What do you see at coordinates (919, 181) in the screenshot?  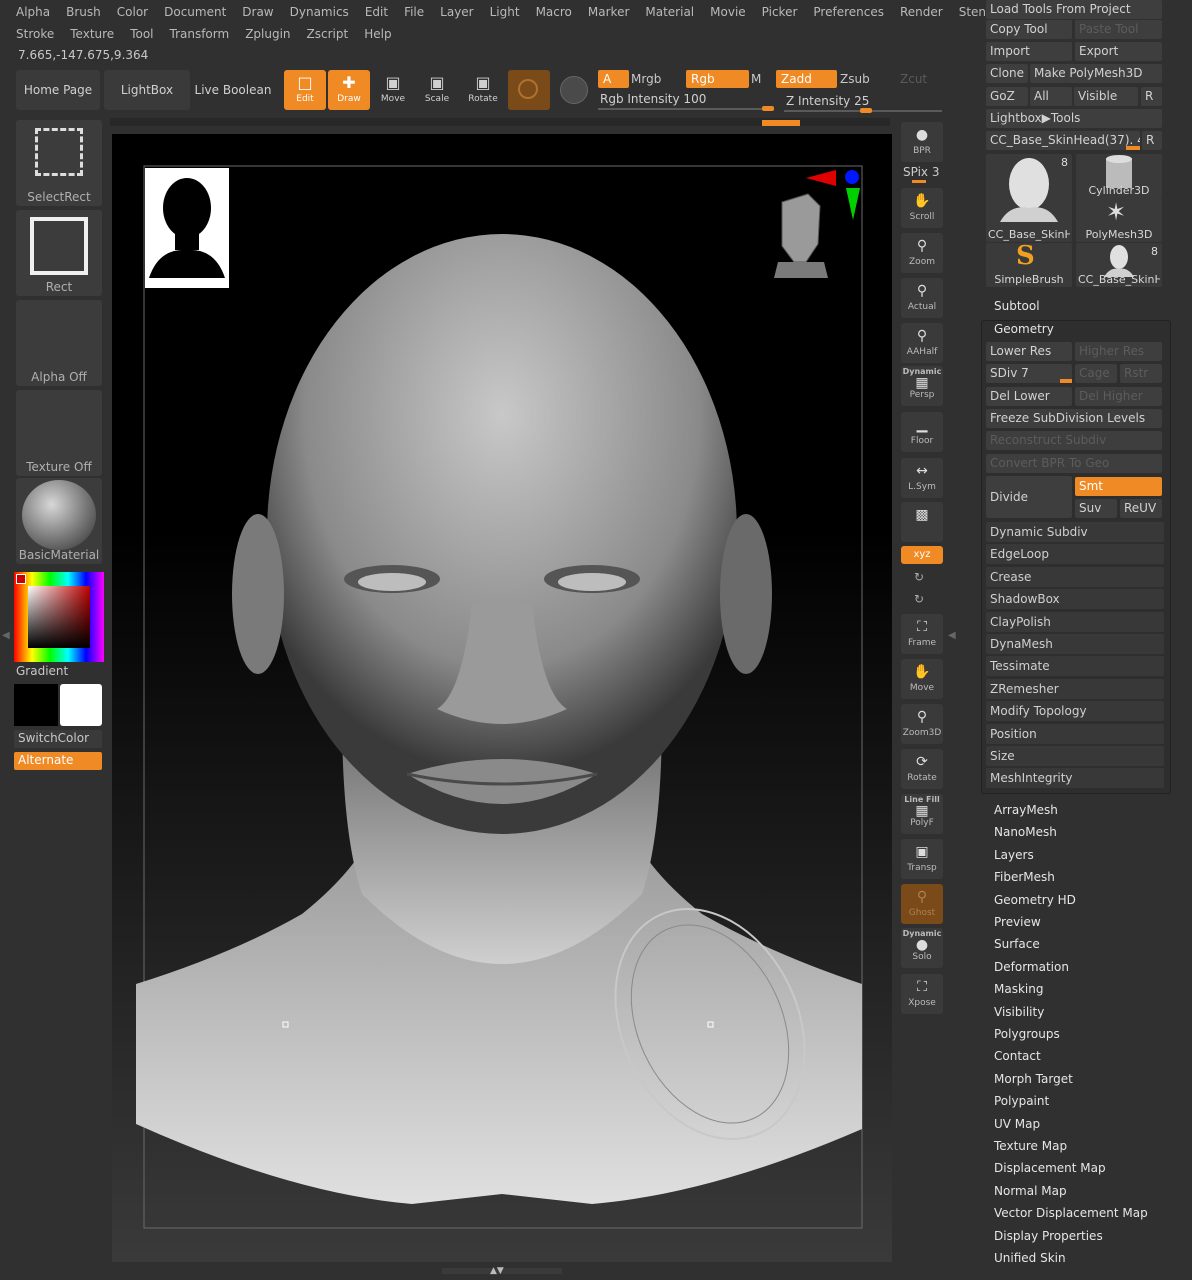 I see `spix-slider-knob` at bounding box center [919, 181].